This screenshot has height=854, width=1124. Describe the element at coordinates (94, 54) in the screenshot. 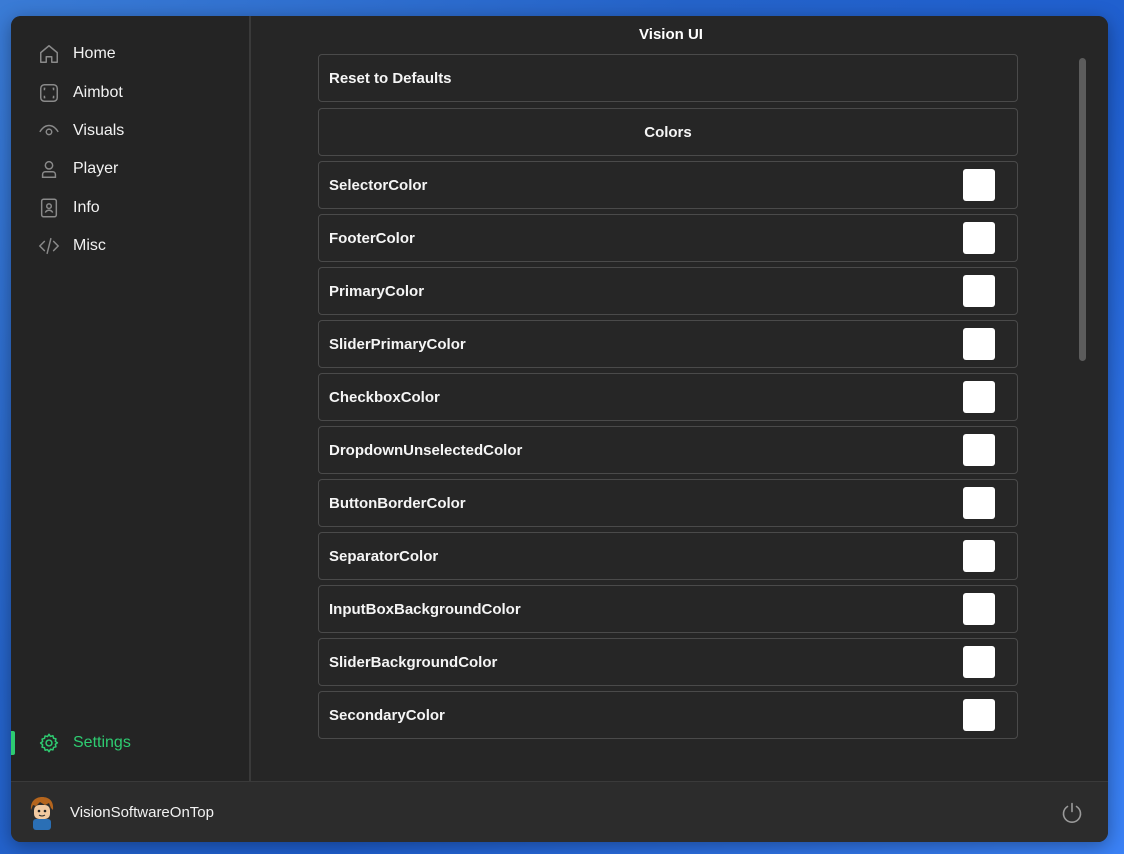

I see `sidebar-item-label: Home` at that location.